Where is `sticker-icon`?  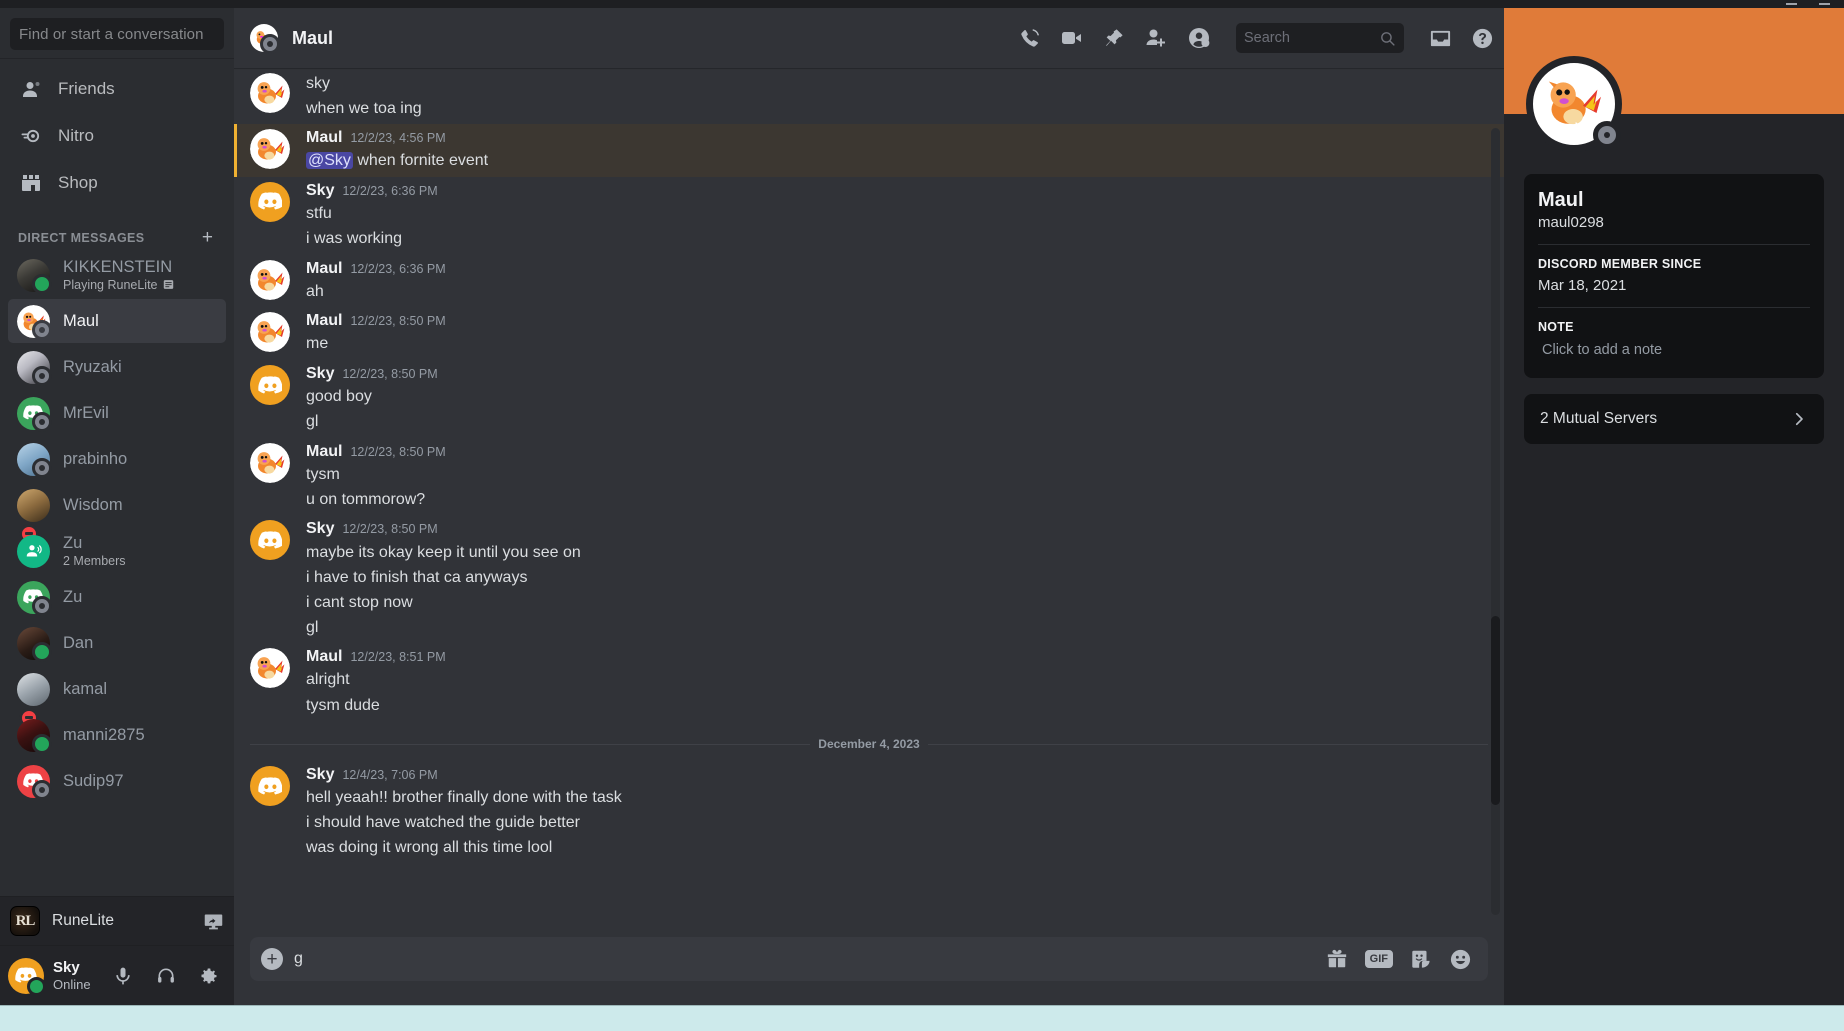
sticker-icon is located at coordinates (1421, 959).